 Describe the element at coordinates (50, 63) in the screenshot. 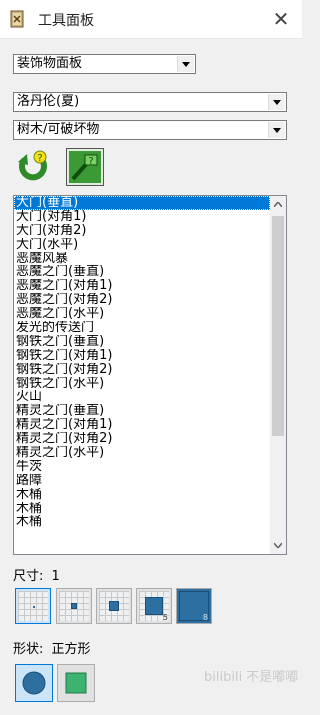

I see `panel-select-value: 装饰物面板` at that location.